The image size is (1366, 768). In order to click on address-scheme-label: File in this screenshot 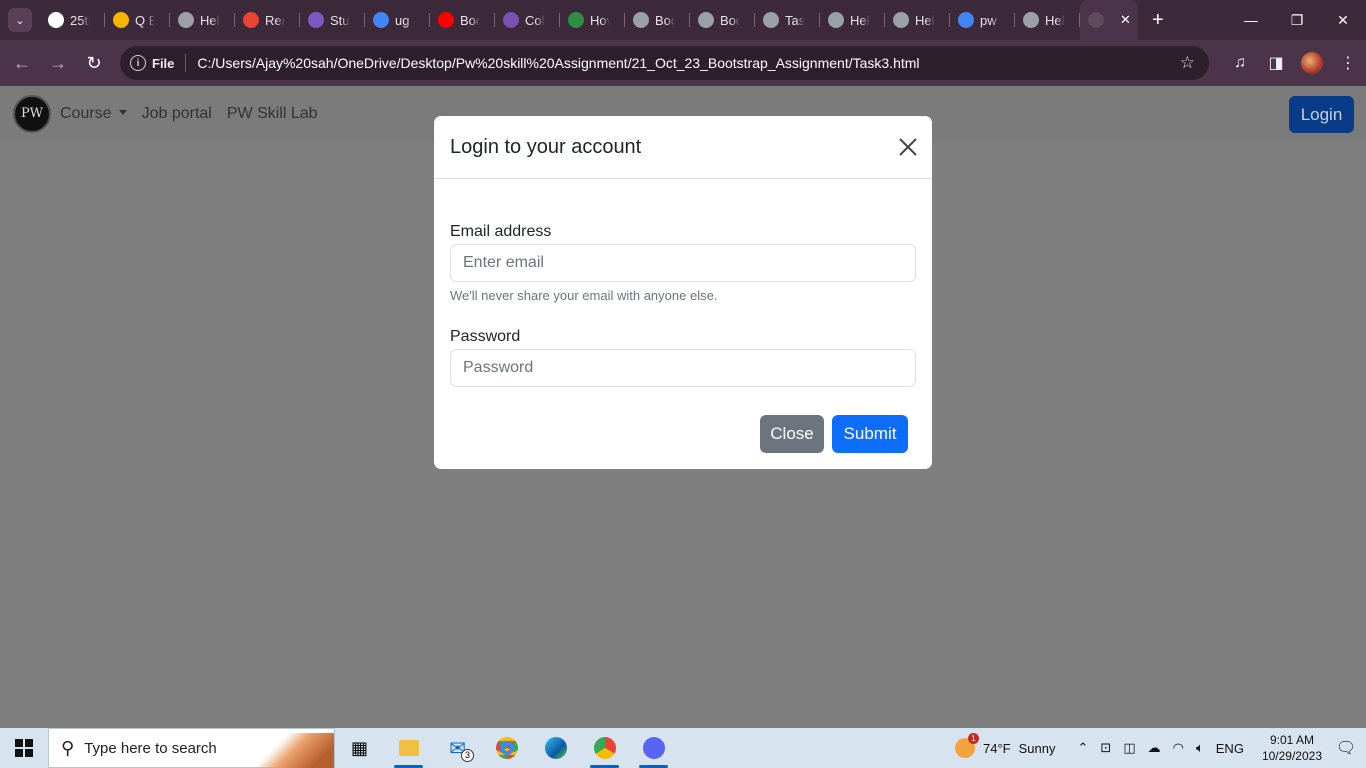, I will do `click(163, 63)`.